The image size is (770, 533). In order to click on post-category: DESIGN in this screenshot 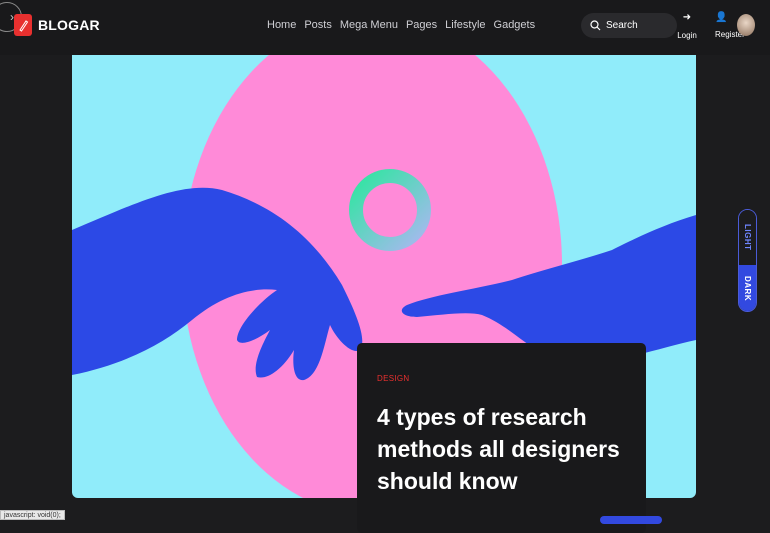, I will do `click(501, 378)`.